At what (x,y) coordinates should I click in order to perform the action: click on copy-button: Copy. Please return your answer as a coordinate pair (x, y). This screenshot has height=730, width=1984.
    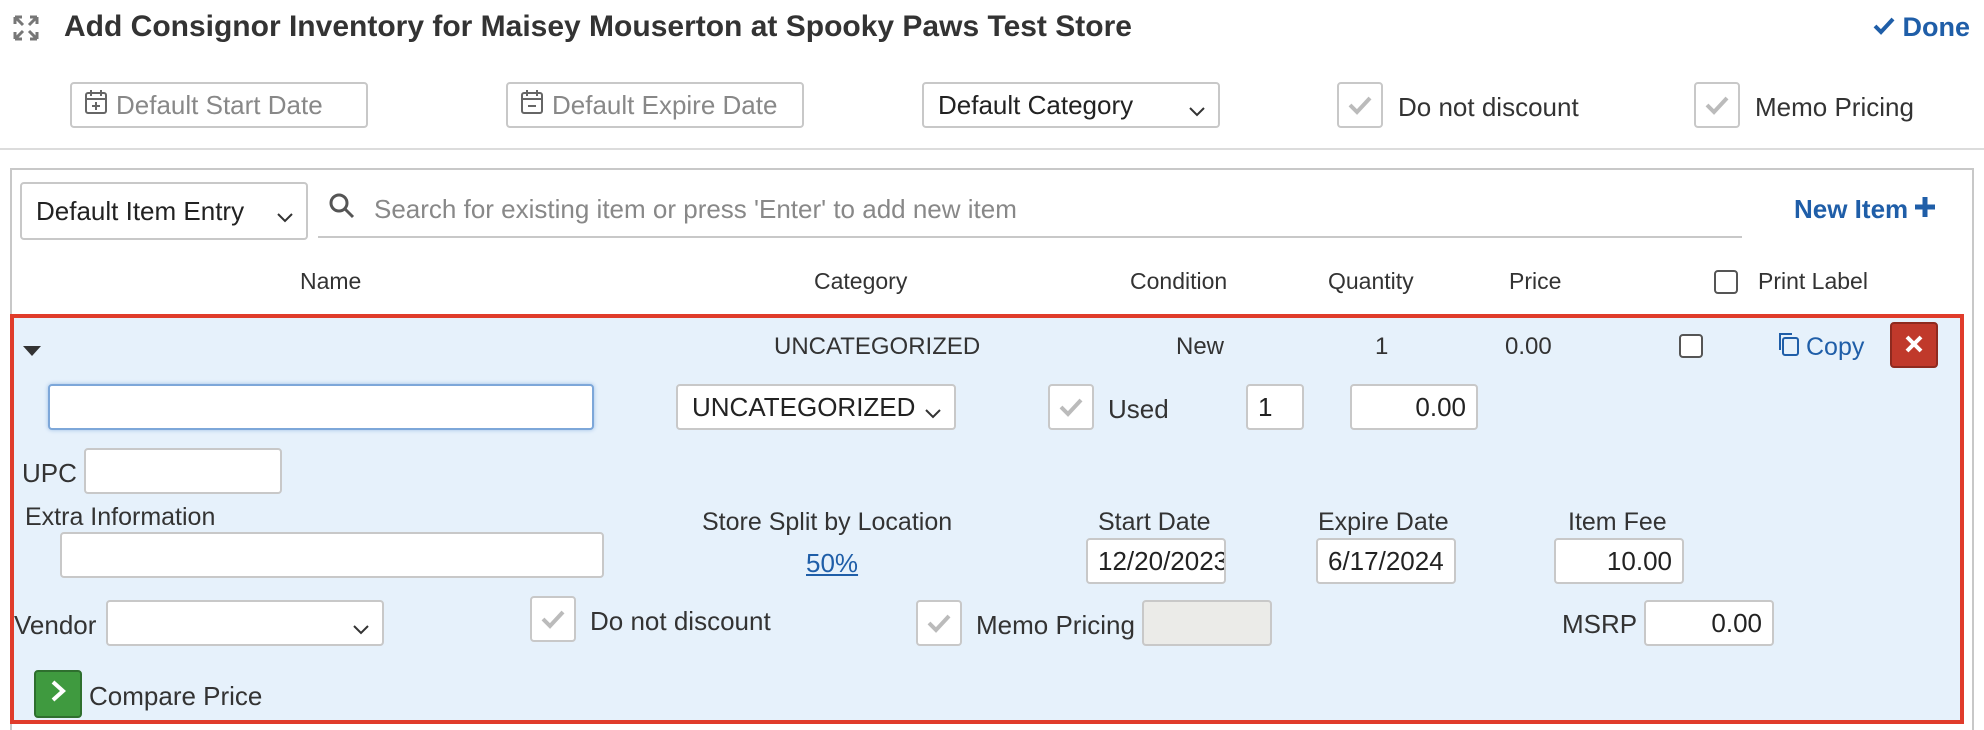
    Looking at the image, I should click on (1820, 347).